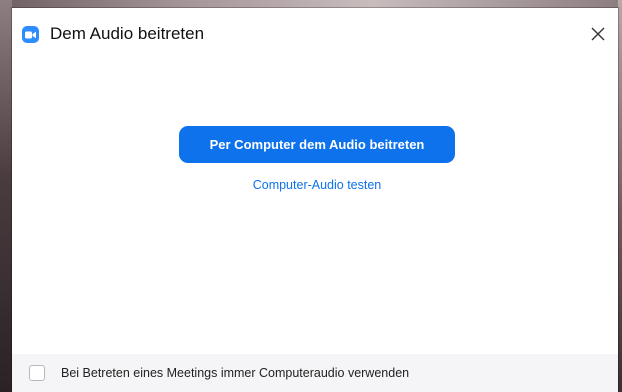 The width and height of the screenshot is (622, 392). What do you see at coordinates (317, 185) in the screenshot?
I see `test-computer-audio-link: Computer-Audio testen` at bounding box center [317, 185].